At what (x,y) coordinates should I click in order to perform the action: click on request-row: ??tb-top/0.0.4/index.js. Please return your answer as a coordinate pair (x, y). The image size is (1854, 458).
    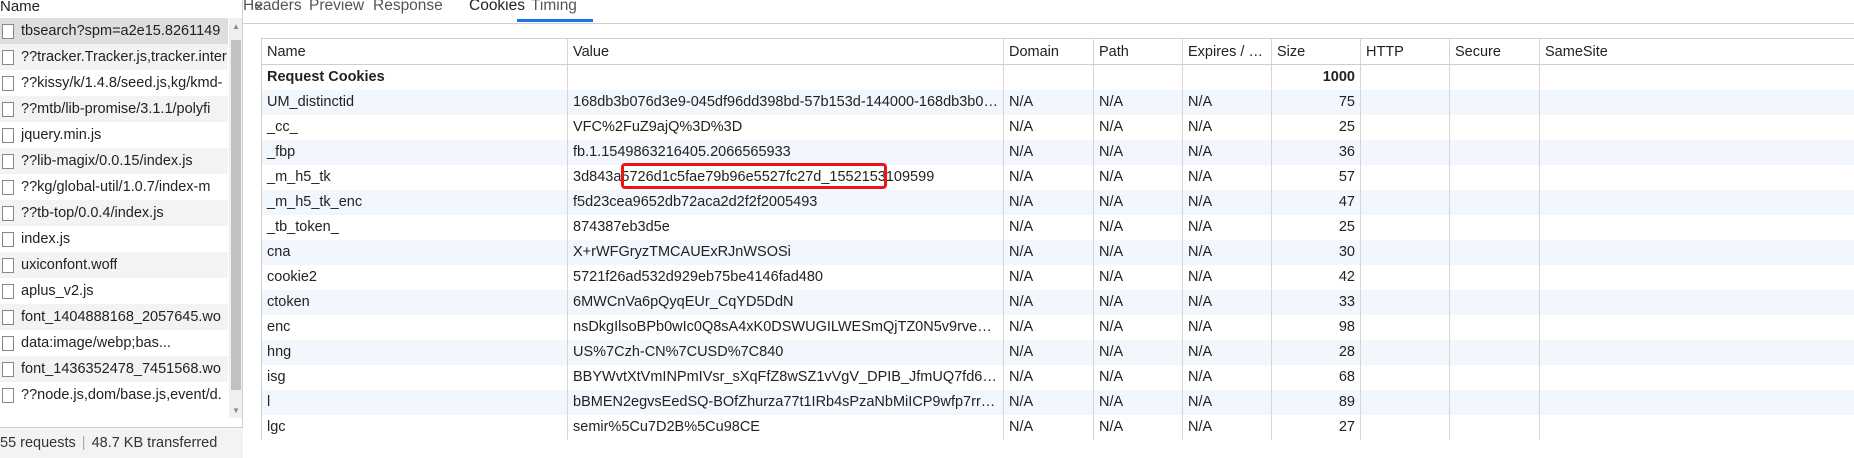
    Looking at the image, I should click on (114, 213).